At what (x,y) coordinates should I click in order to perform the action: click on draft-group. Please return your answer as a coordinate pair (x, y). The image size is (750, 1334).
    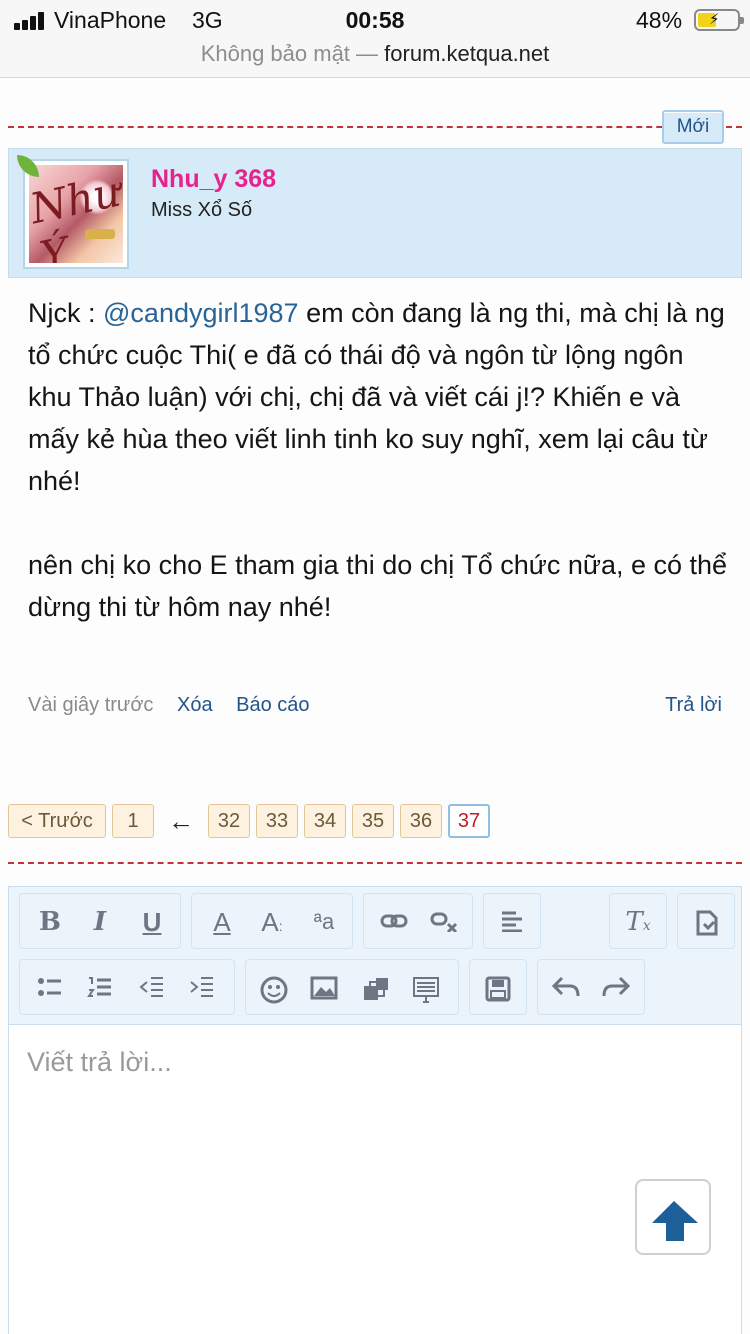
    Looking at the image, I should click on (706, 921).